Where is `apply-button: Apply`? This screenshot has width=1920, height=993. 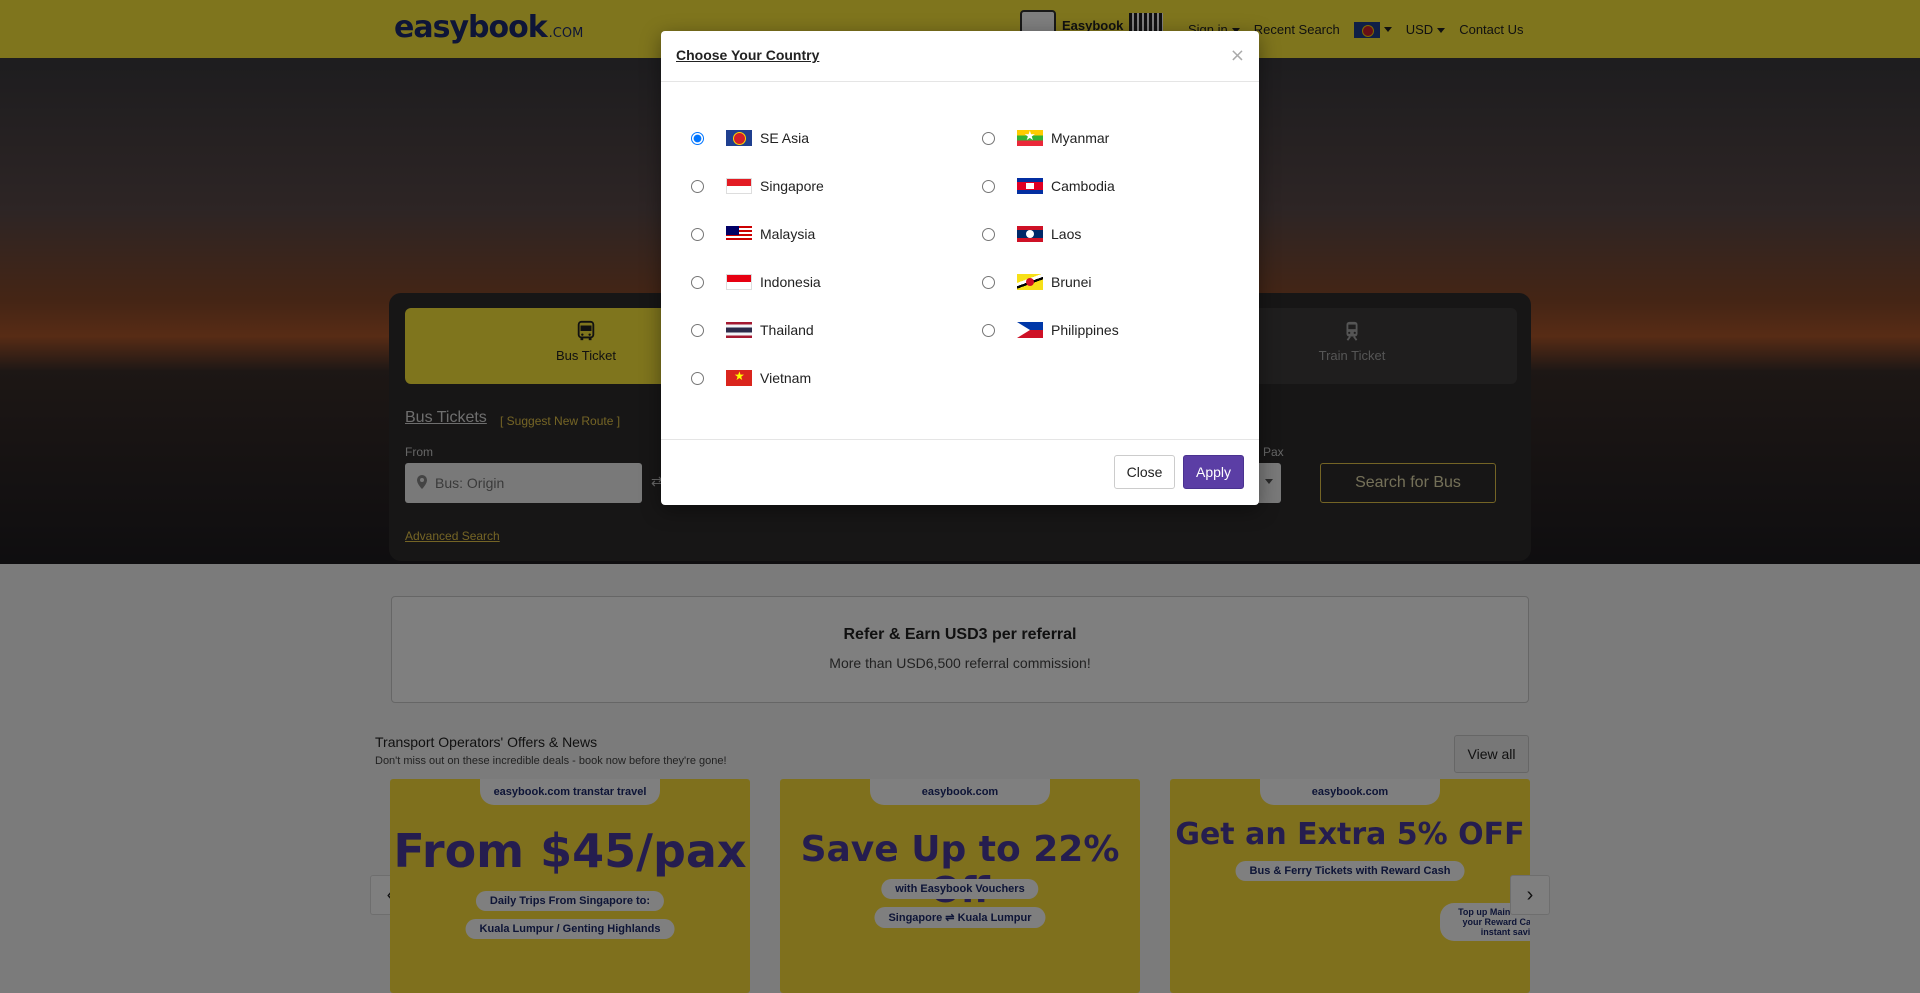 apply-button: Apply is located at coordinates (1213, 472).